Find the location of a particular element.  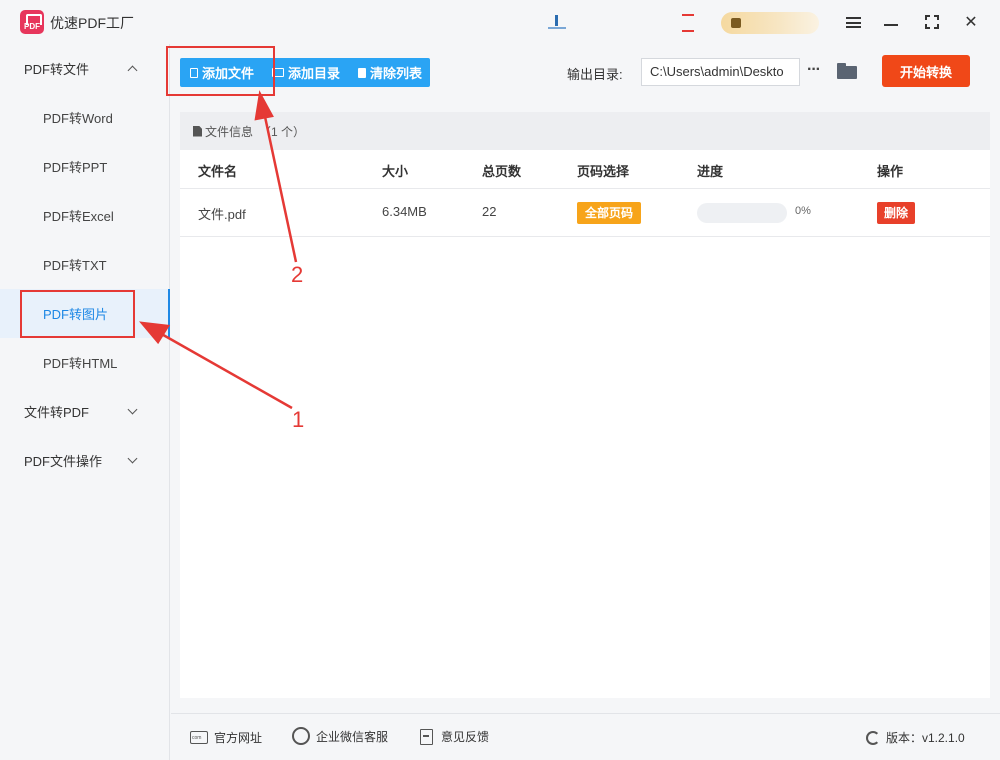

website-icon is located at coordinates (199, 737).